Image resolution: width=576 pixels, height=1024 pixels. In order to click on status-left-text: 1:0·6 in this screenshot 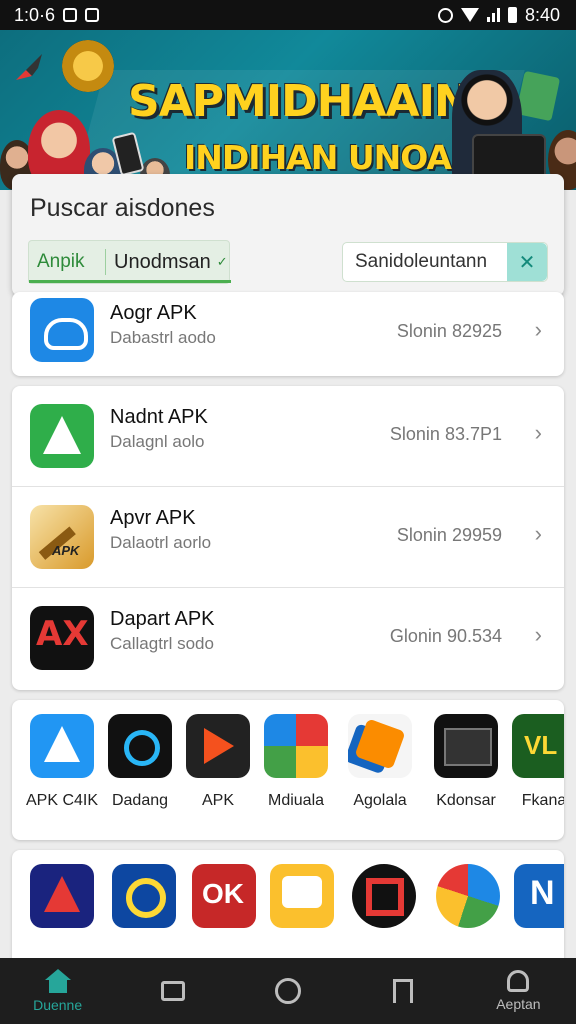, I will do `click(35, 14)`.